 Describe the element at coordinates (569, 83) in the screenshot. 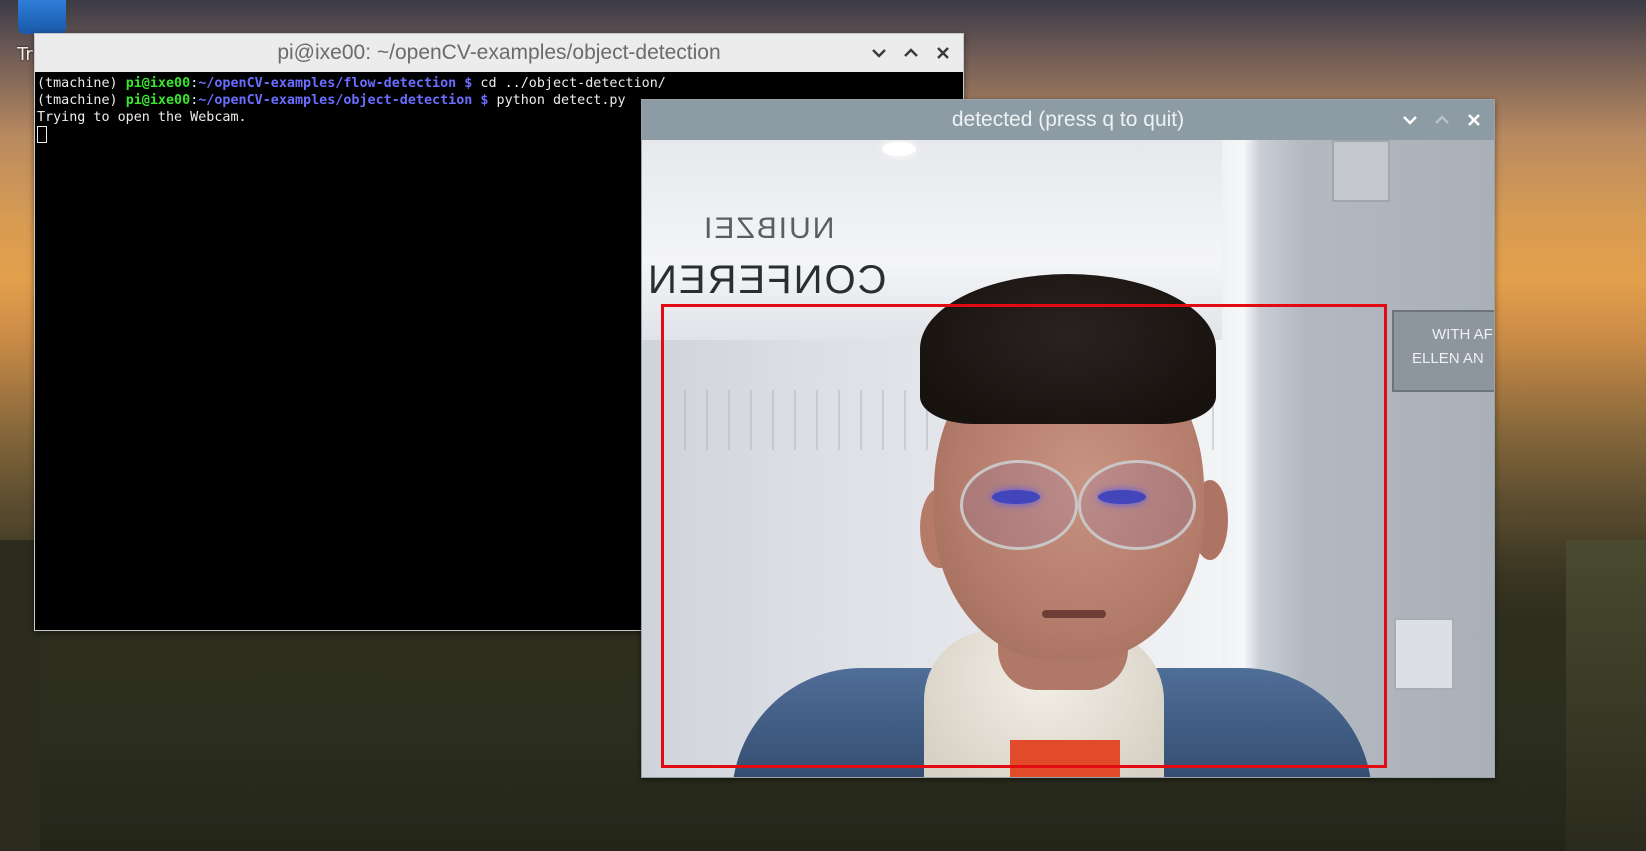

I see `command-text: cd ../object-detection/` at that location.